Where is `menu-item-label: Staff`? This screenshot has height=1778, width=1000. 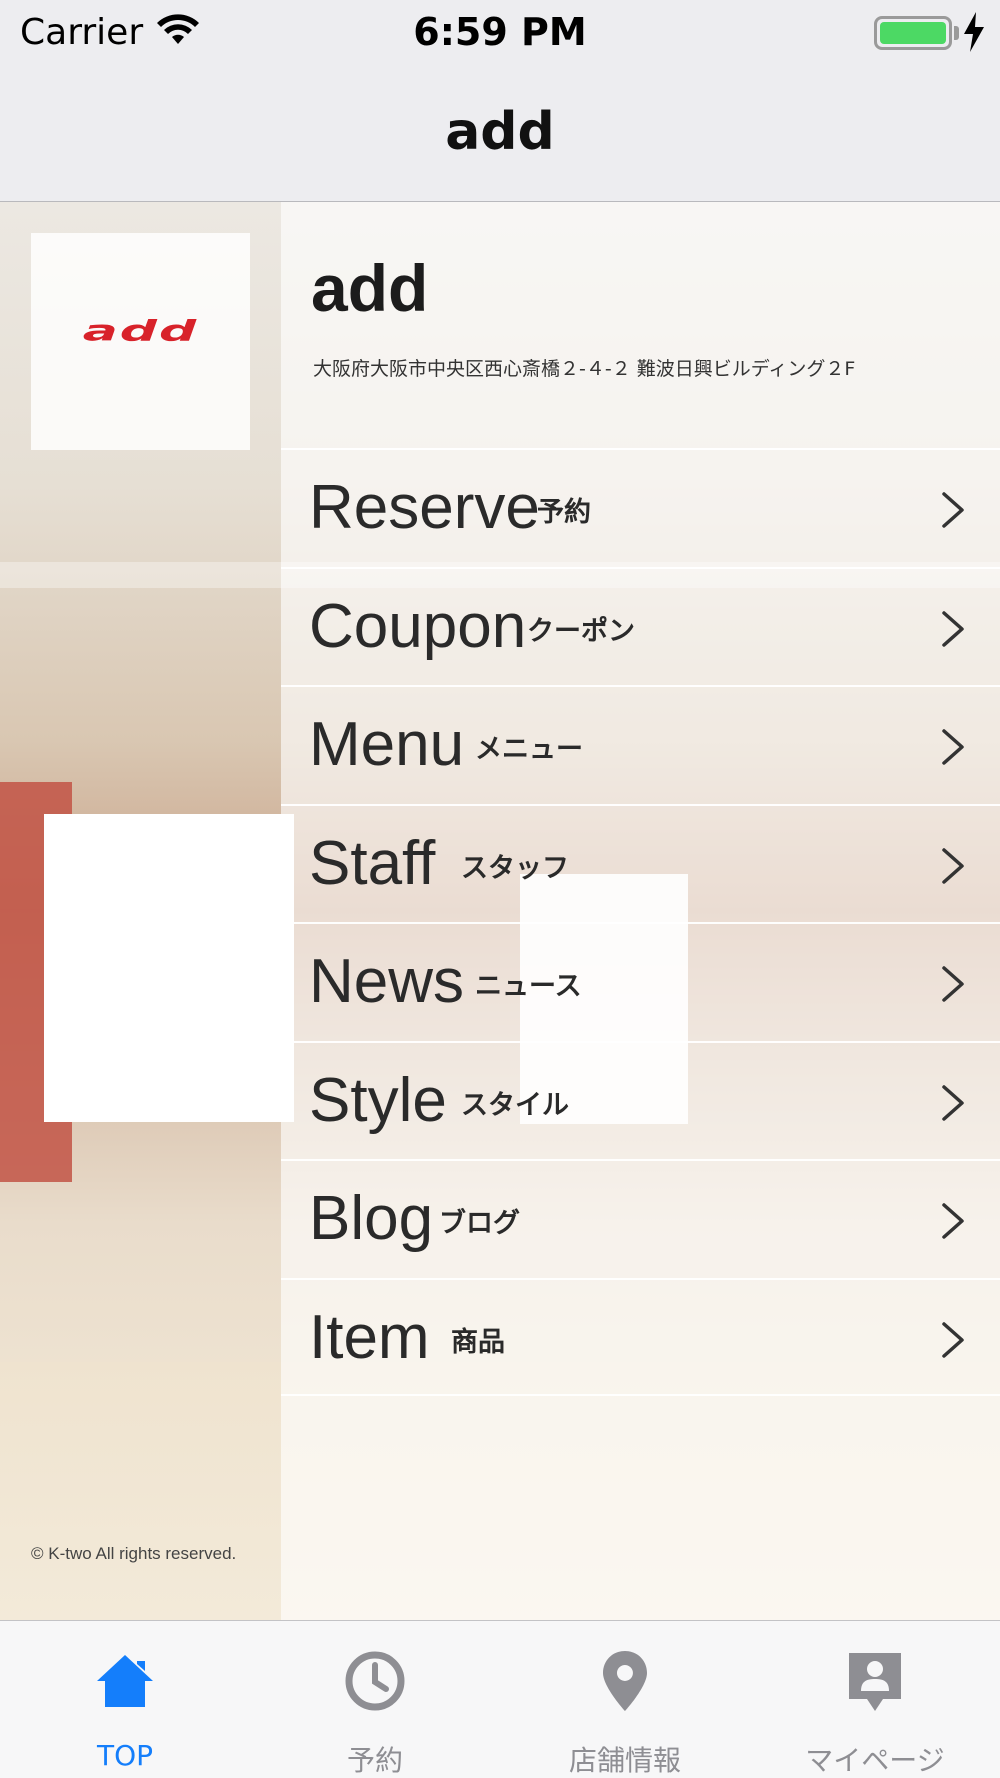 menu-item-label: Staff is located at coordinates (372, 863).